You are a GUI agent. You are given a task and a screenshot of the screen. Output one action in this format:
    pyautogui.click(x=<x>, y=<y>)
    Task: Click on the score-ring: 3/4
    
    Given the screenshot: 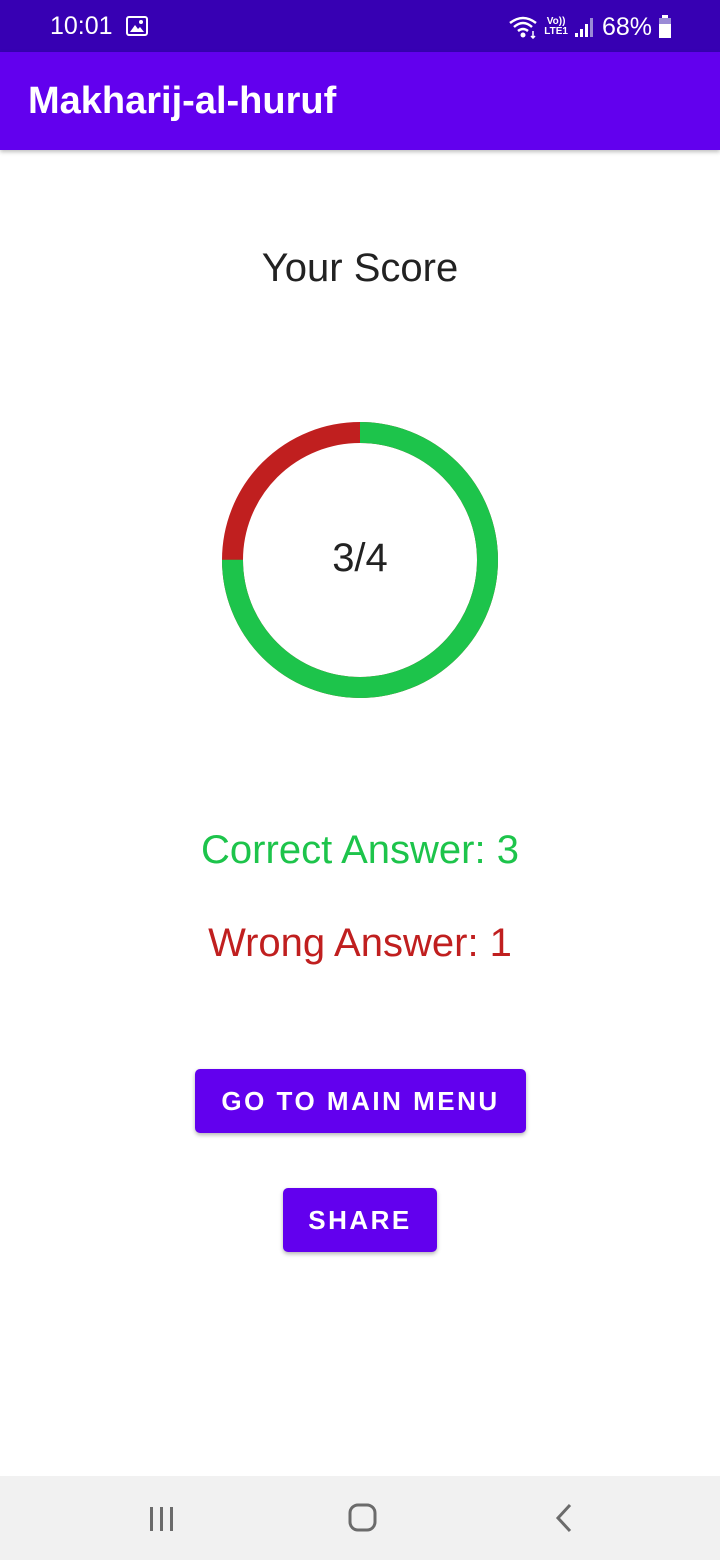 What is the action you would take?
    pyautogui.click(x=360, y=560)
    